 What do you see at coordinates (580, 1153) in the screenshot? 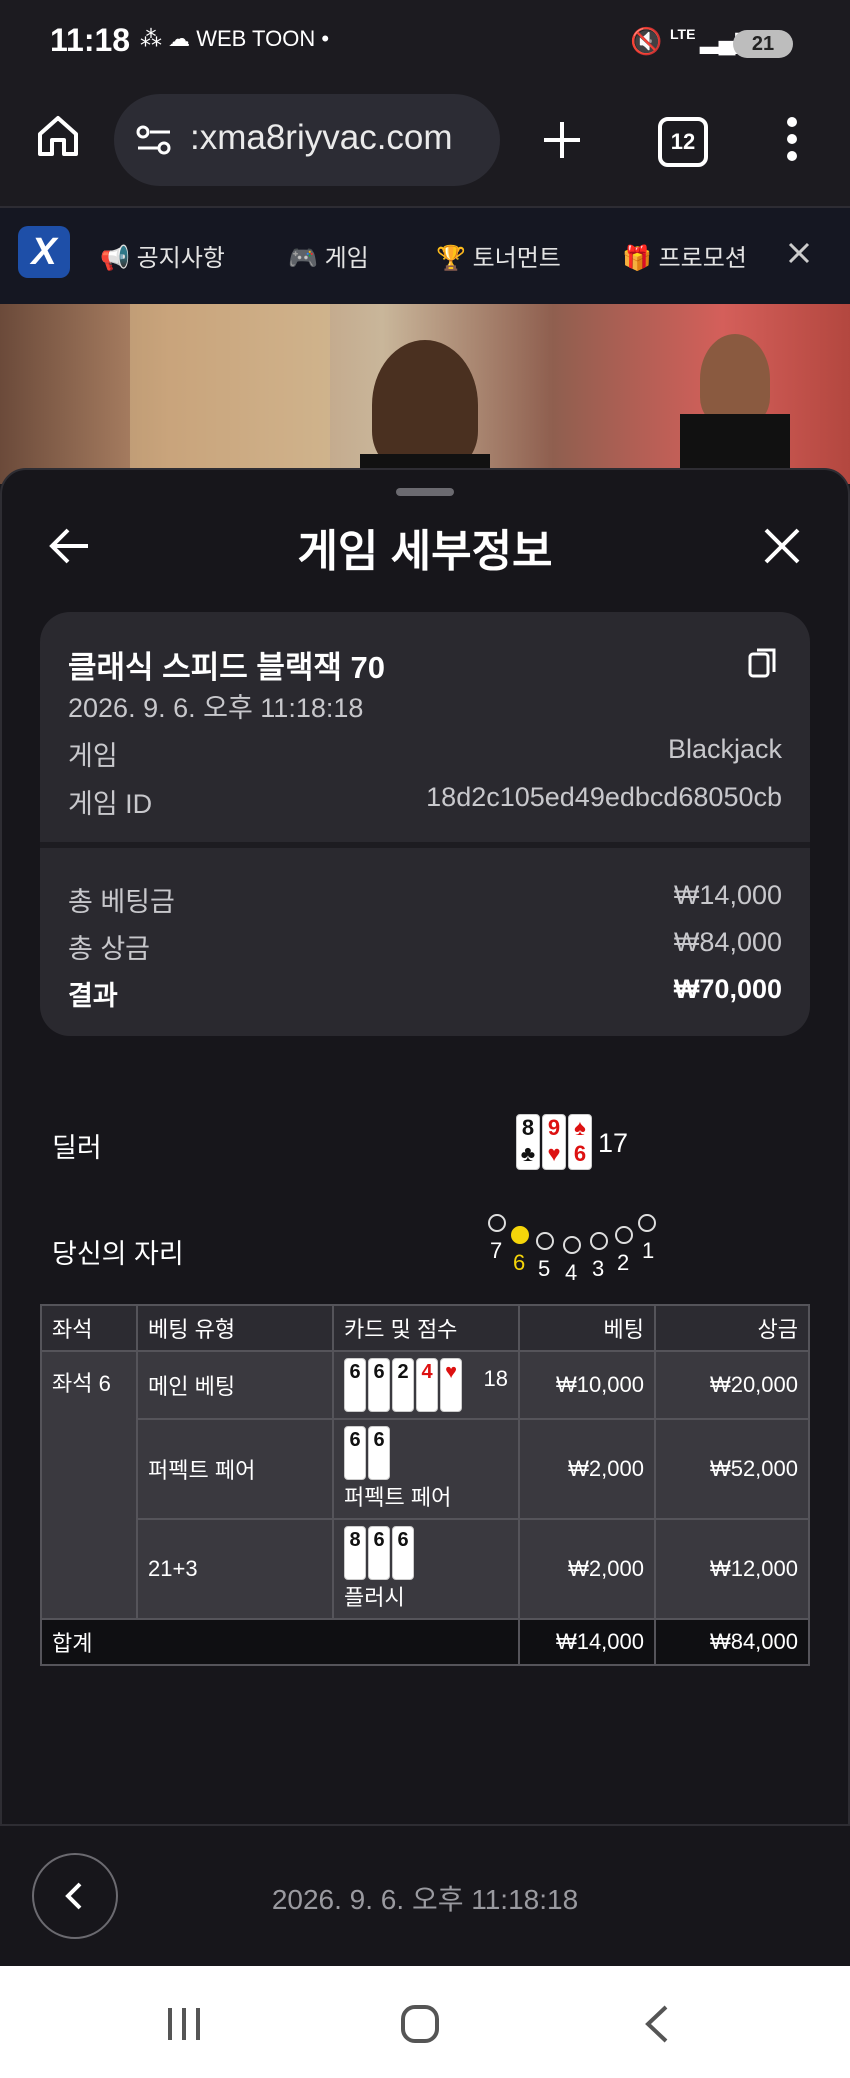
I see `card-rank: 6` at bounding box center [580, 1153].